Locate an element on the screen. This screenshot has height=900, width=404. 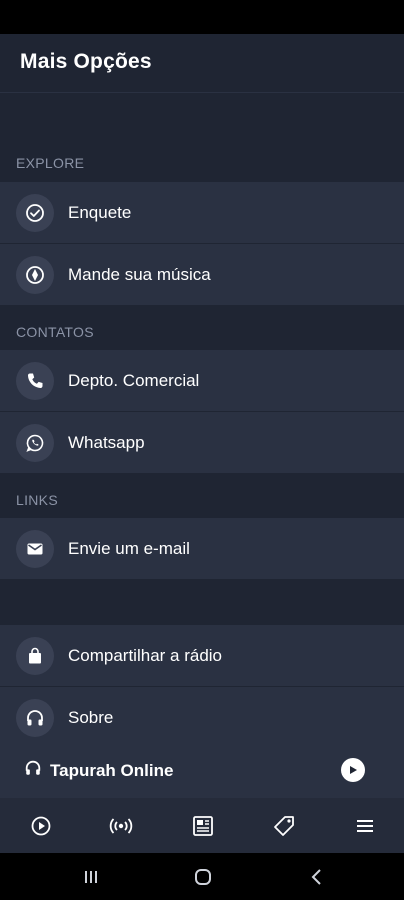
app-header: Mais Opções is located at coordinates (202, 63).